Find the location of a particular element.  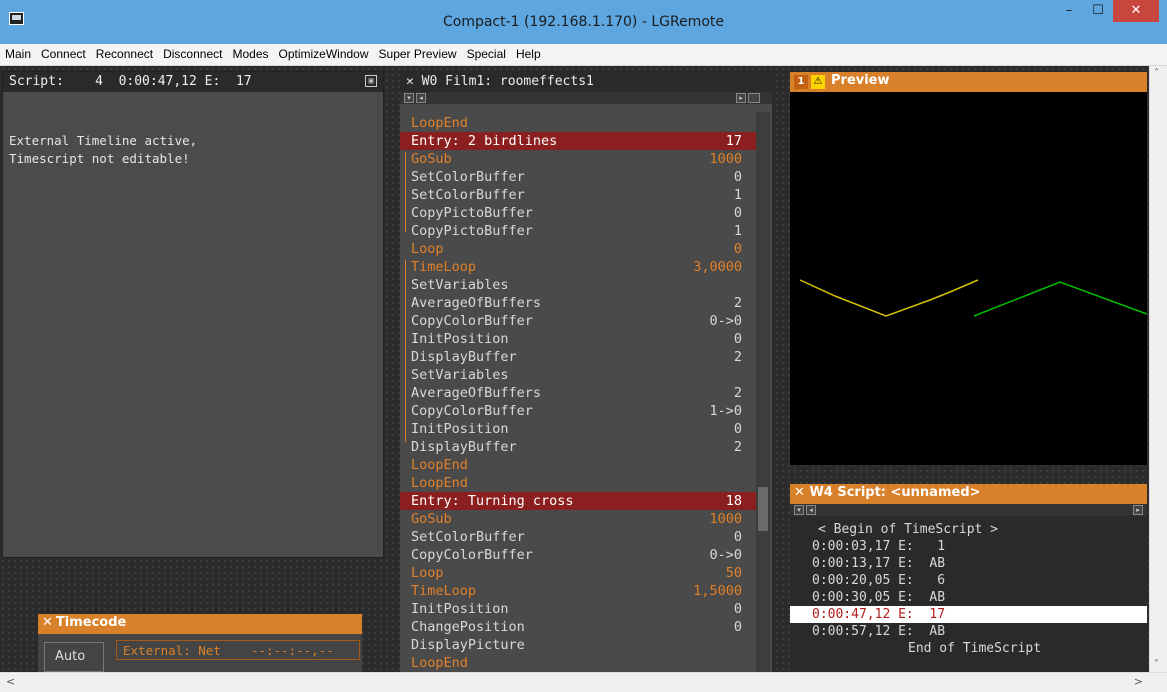

maximize-button: ☐ is located at coordinates (1098, 11).